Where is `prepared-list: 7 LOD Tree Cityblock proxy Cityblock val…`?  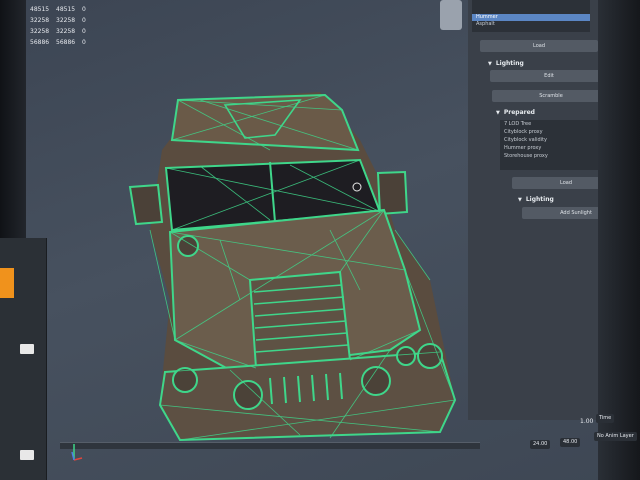 prepared-list: 7 LOD Tree Cityblock proxy Cityblock val… is located at coordinates (556, 145).